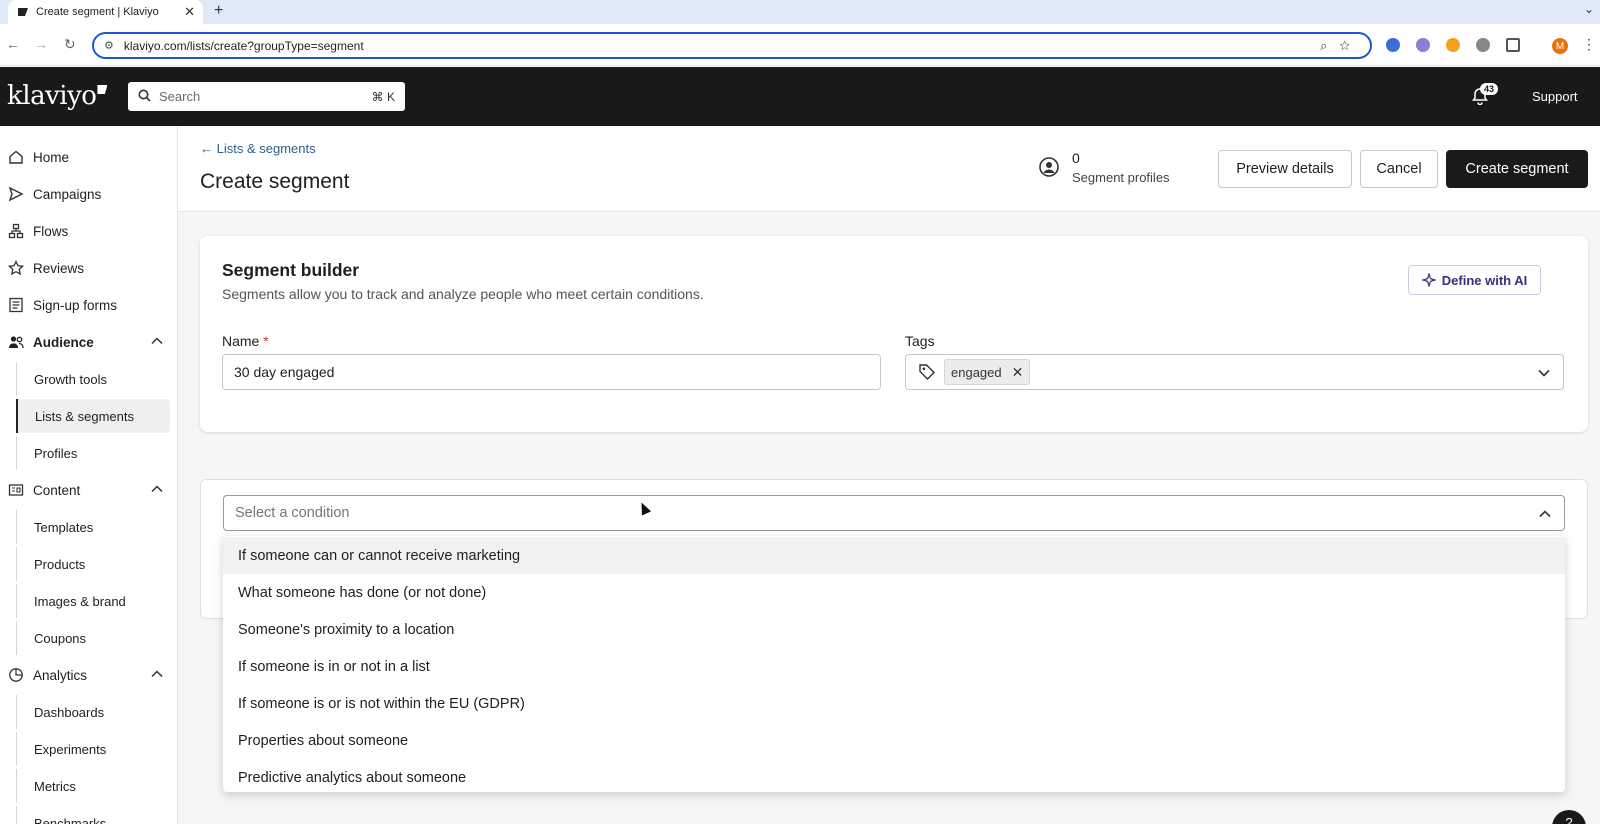  I want to click on sidebar-item-signup-forms: Sign-up forms, so click(89, 305).